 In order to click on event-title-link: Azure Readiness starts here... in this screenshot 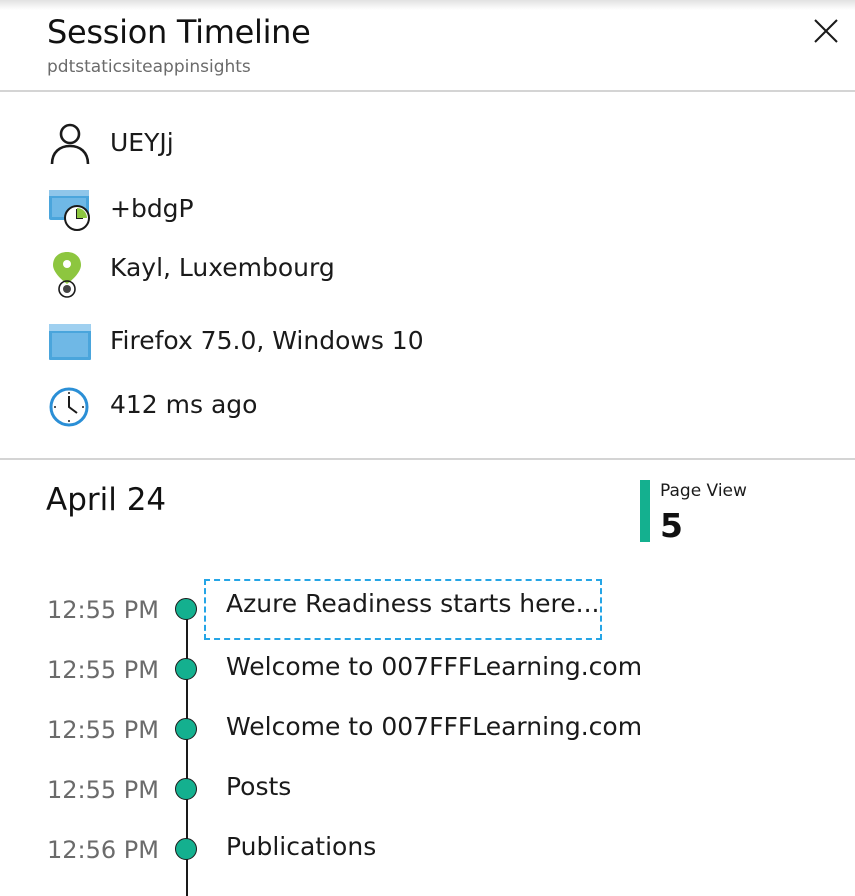, I will do `click(403, 609)`.